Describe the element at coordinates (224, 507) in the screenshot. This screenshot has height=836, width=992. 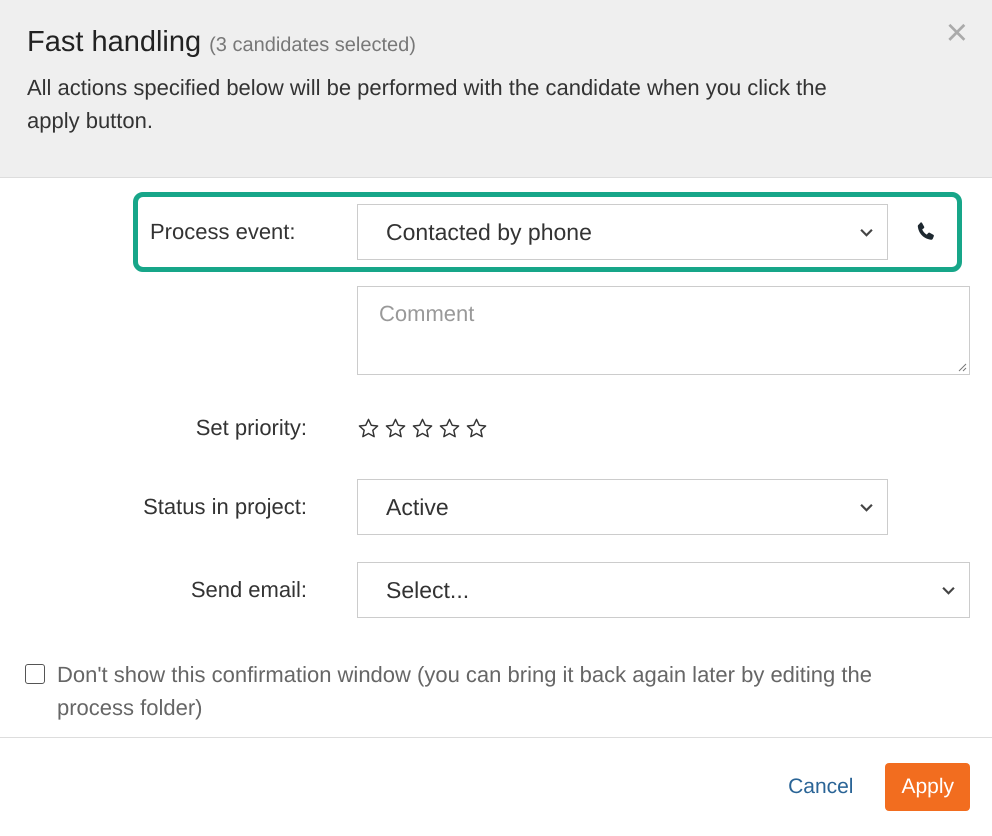
I see `field-label: Status in project:` at that location.